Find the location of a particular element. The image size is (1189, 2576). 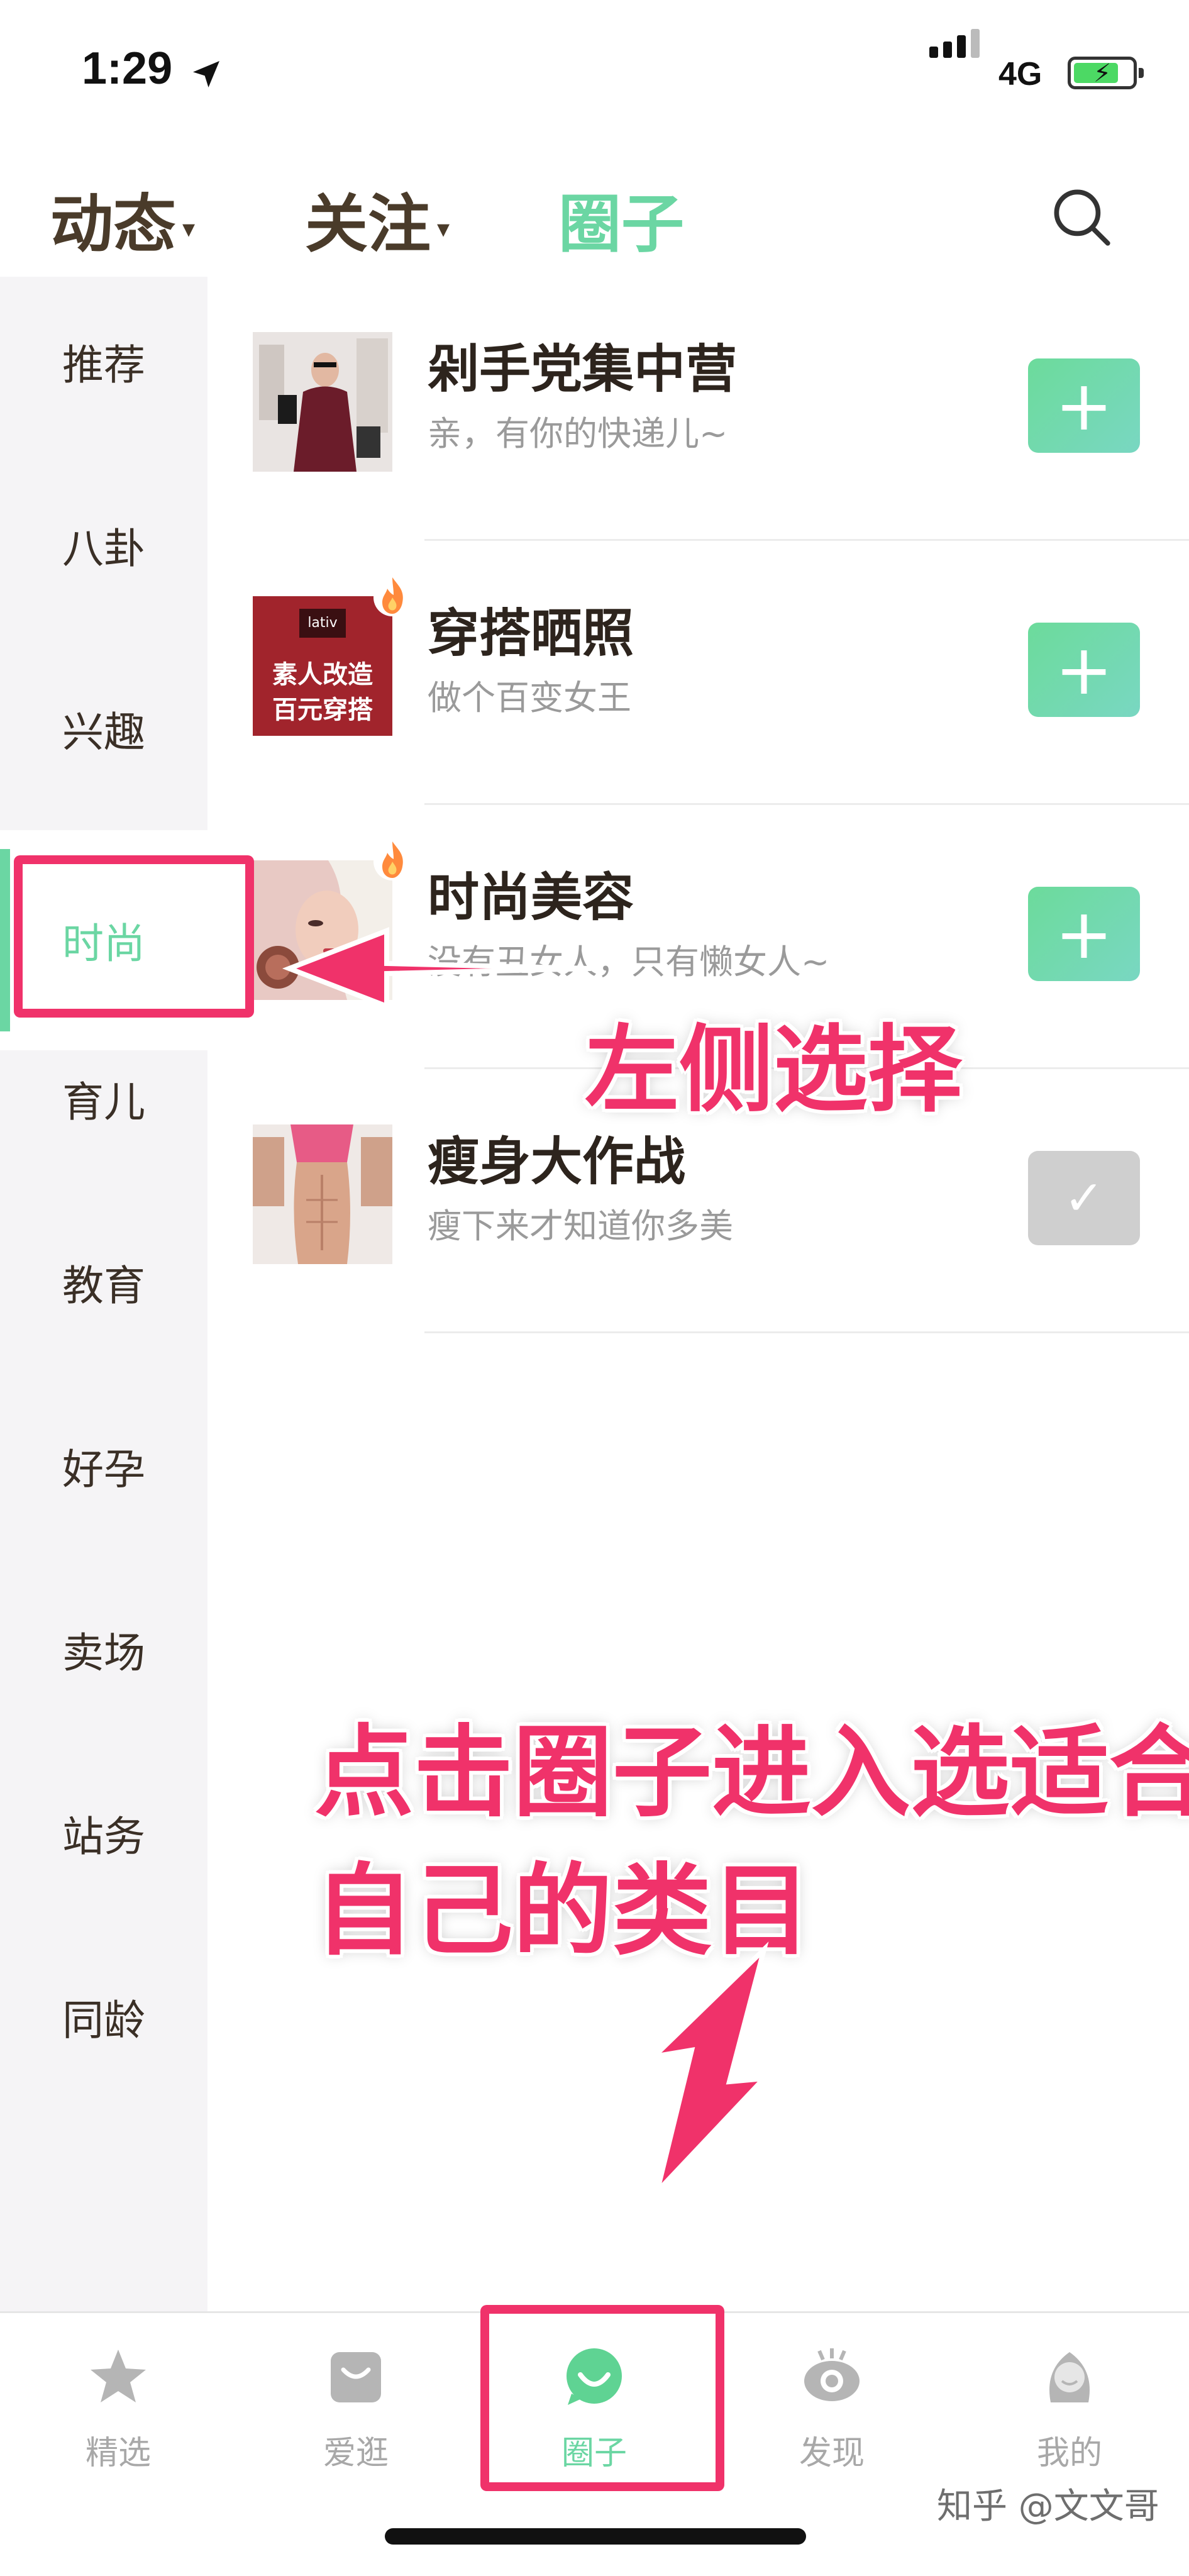

profile-girl-icon is located at coordinates (1069, 2377).